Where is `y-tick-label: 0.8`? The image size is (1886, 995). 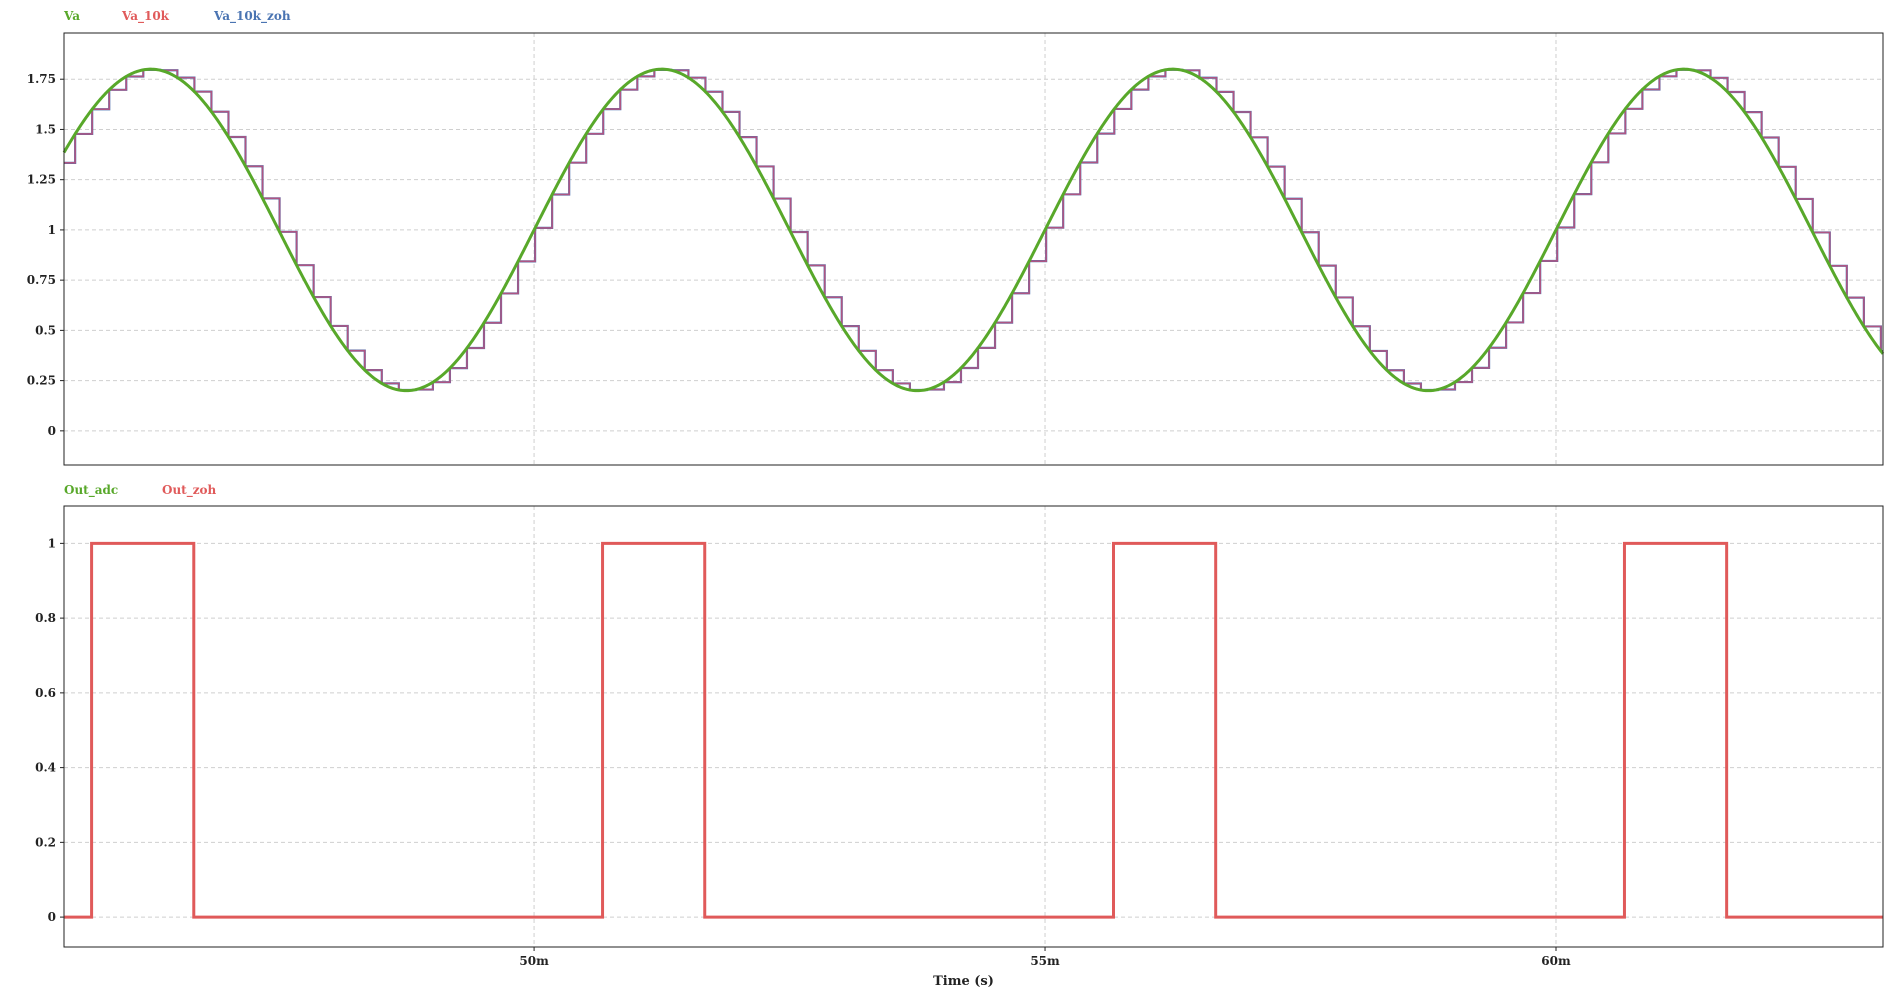 y-tick-label: 0.8 is located at coordinates (45, 618).